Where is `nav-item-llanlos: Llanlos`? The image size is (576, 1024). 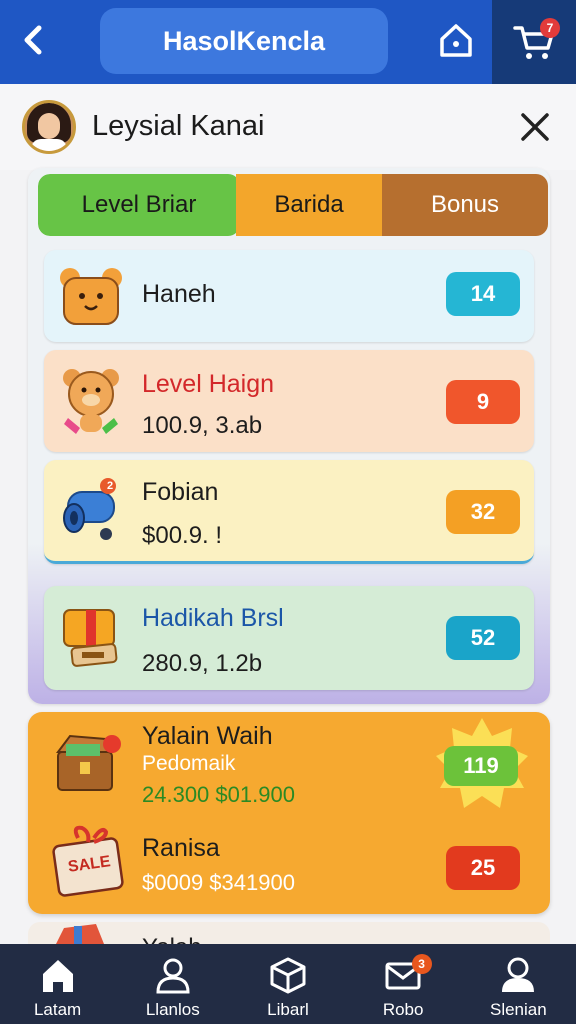 nav-item-llanlos: Llanlos is located at coordinates (172, 984).